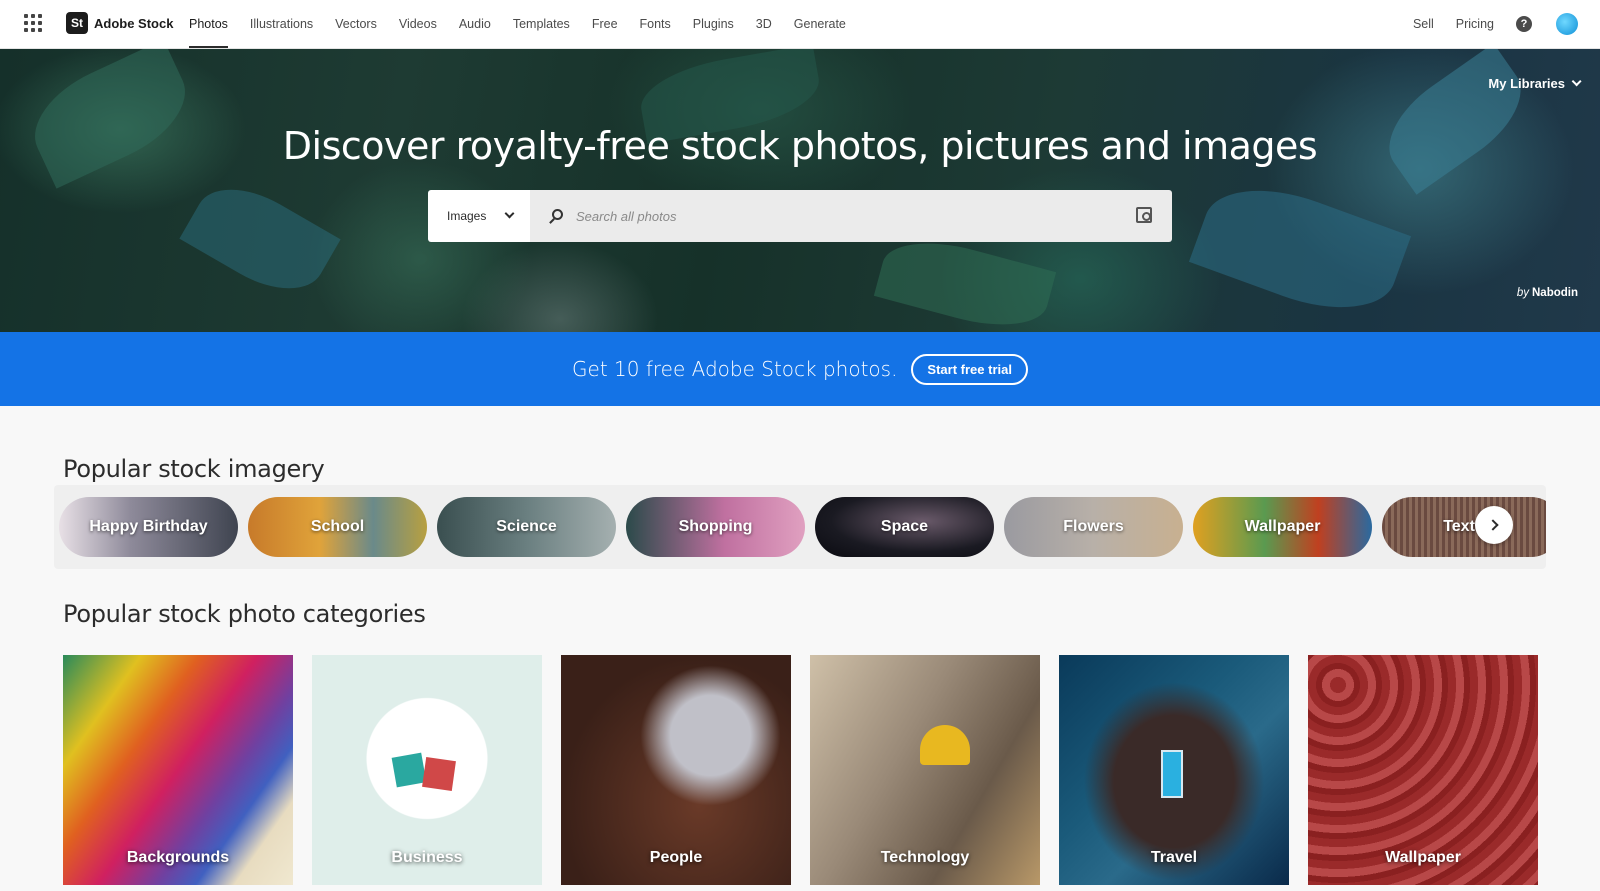  Describe the element at coordinates (1522, 293) in the screenshot. I see `credit-by: by` at that location.